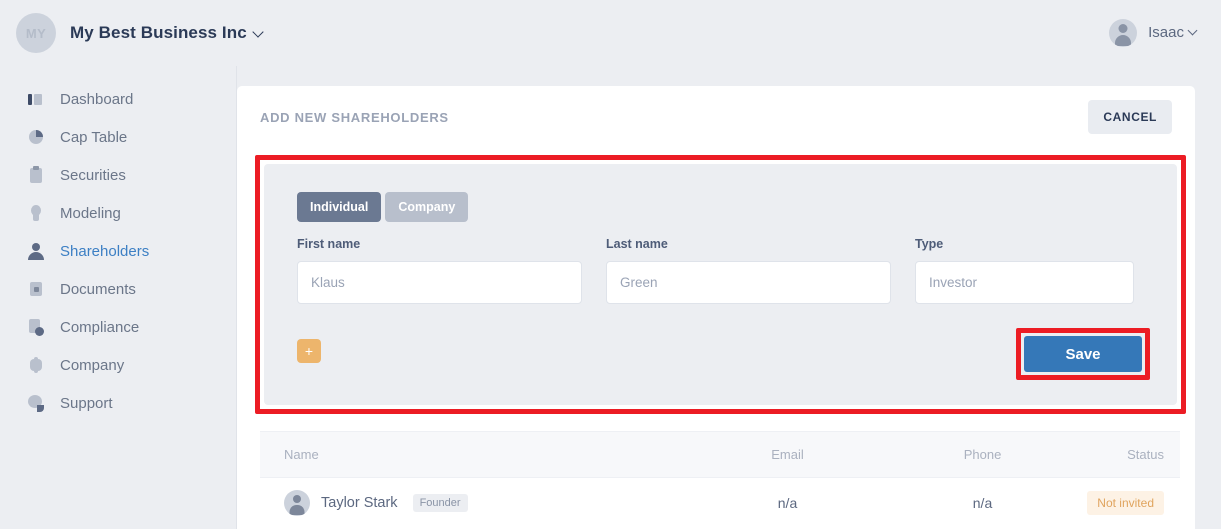 The height and width of the screenshot is (529, 1221). Describe the element at coordinates (720, 454) in the screenshot. I see `table-header-row: Name Email Phone Status` at that location.